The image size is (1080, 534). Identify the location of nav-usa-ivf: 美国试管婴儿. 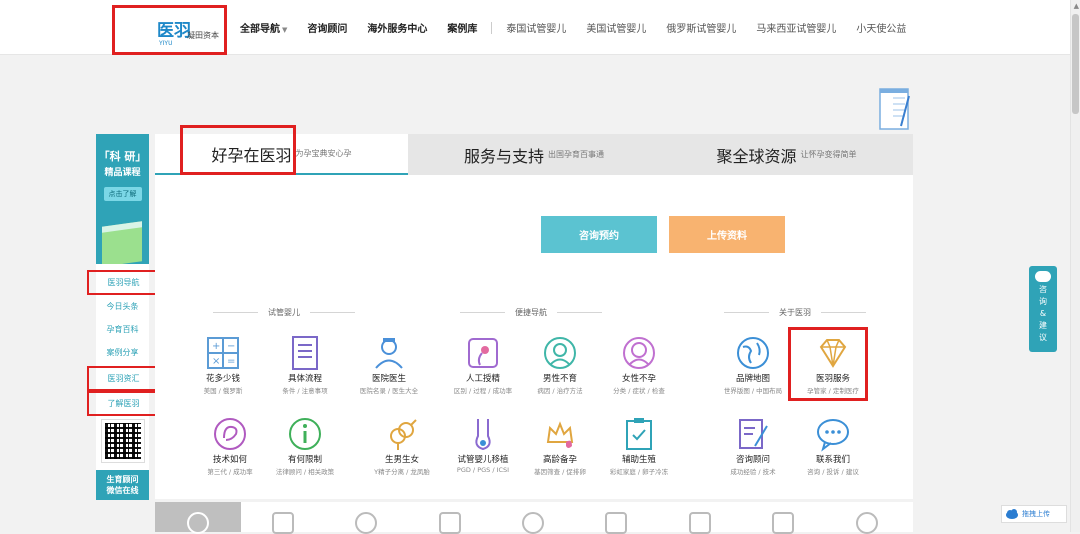
(616, 27).